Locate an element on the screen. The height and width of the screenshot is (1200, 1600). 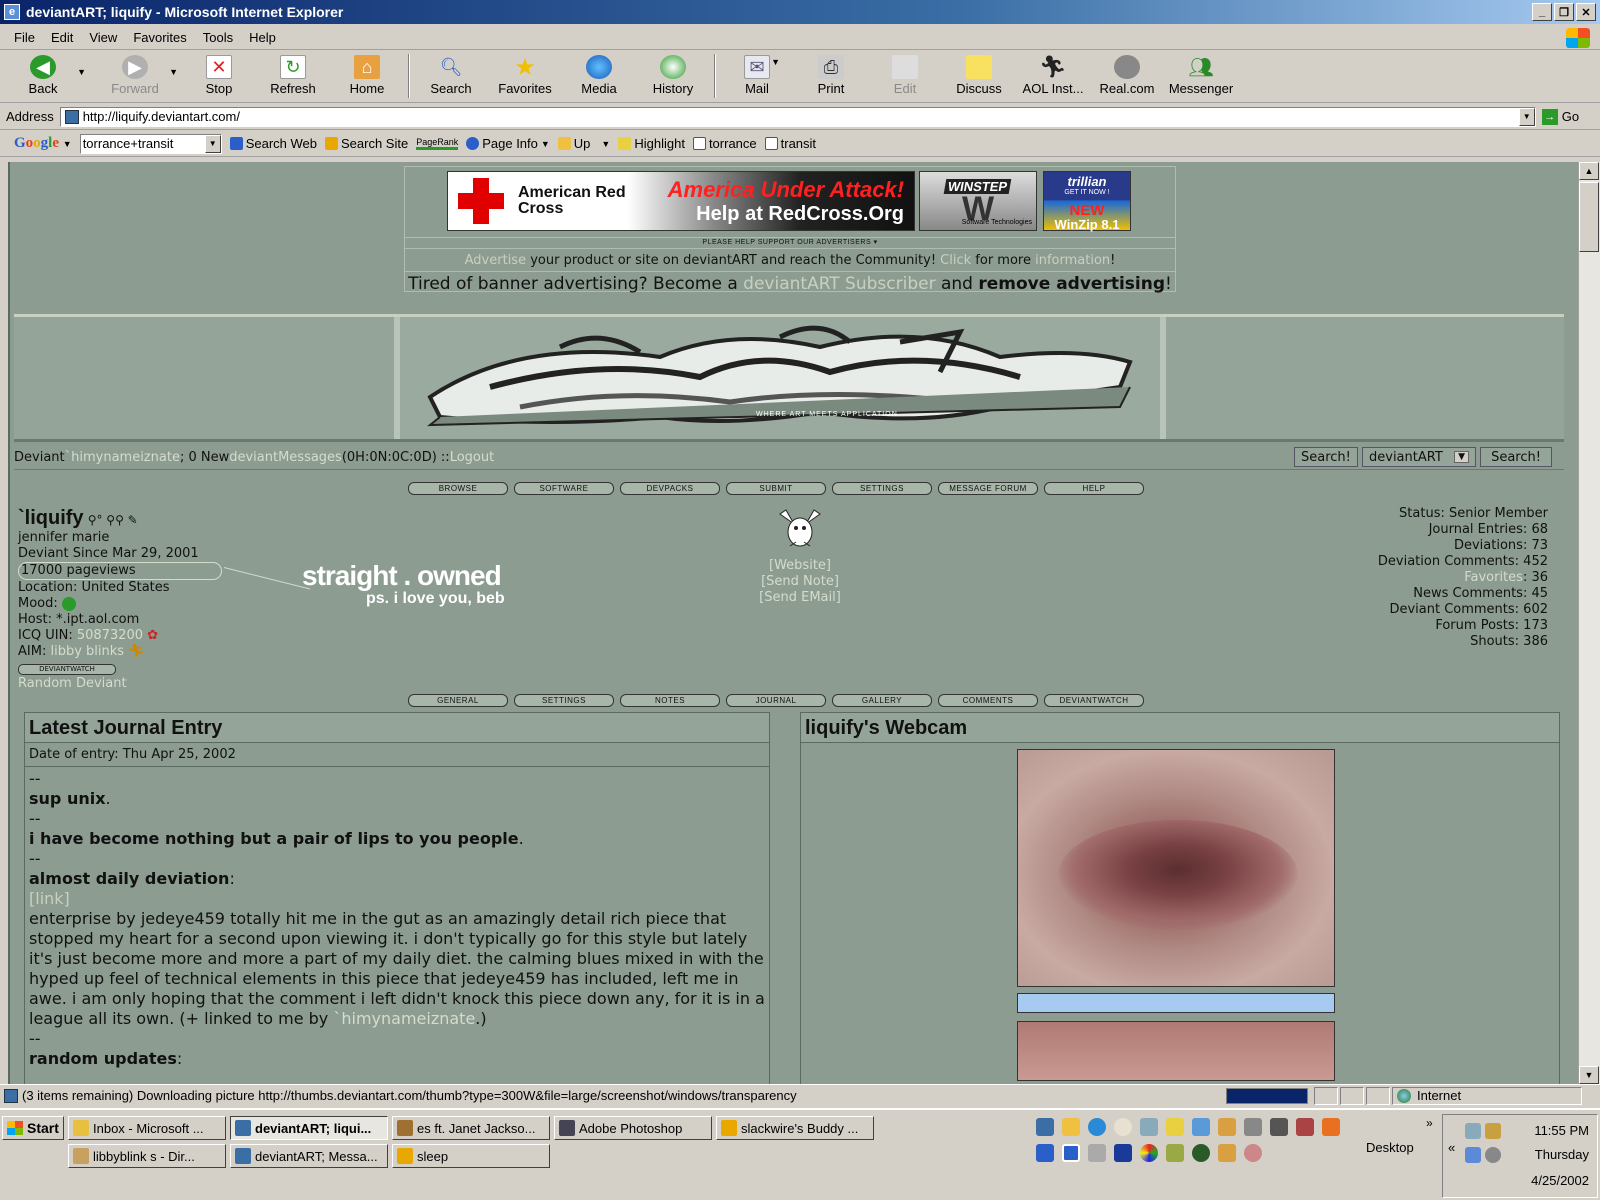
send-note-link: [Send Note] is located at coordinates (800, 582).